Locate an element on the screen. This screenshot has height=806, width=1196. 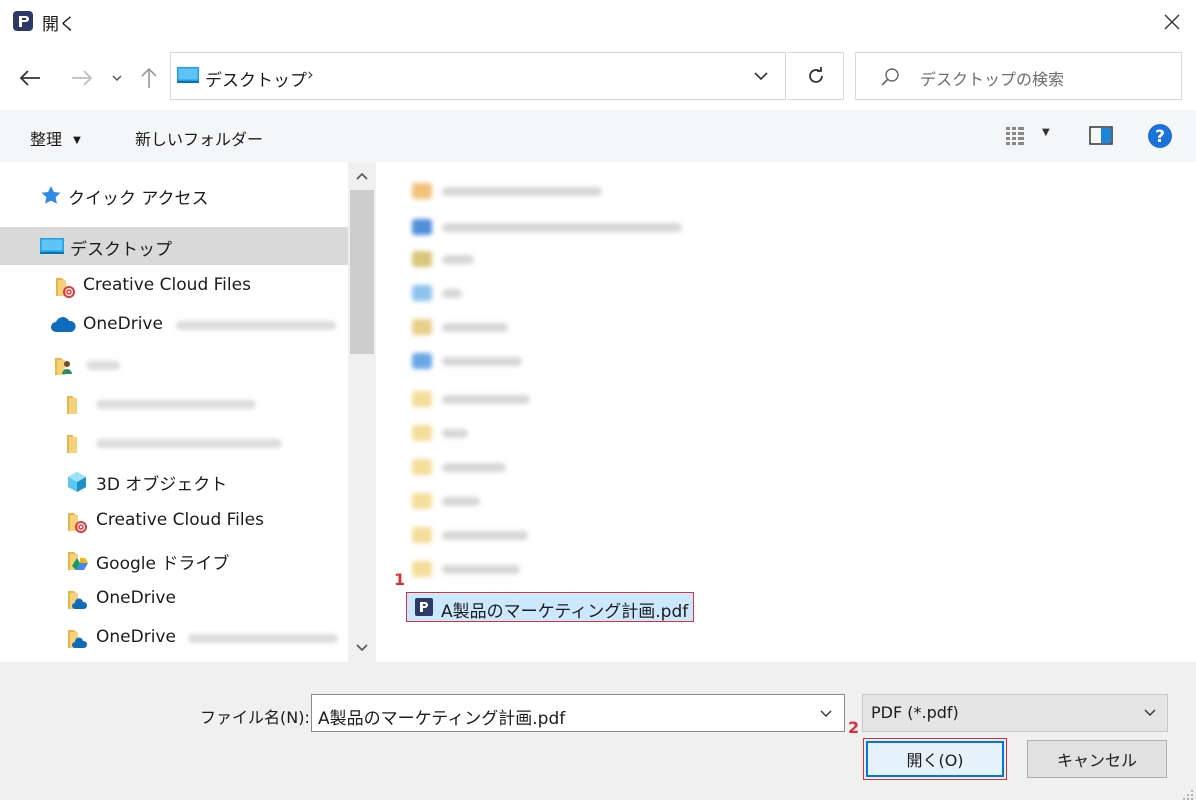
forward-button is located at coordinates (82, 78).